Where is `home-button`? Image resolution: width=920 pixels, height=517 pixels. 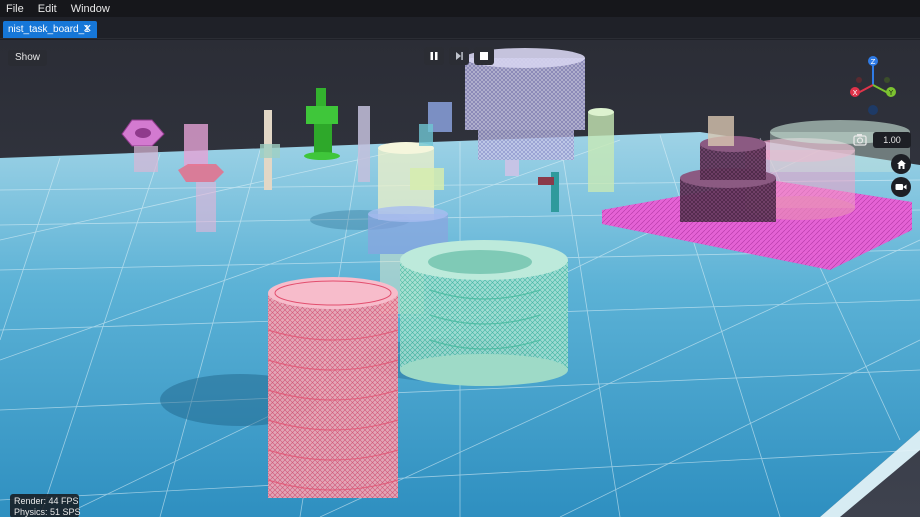 home-button is located at coordinates (901, 164).